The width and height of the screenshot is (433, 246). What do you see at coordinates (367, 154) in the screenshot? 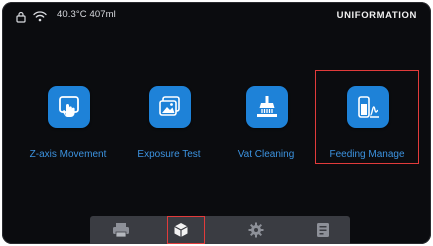
I see `feeding-manage-label: Feeding Manage` at bounding box center [367, 154].